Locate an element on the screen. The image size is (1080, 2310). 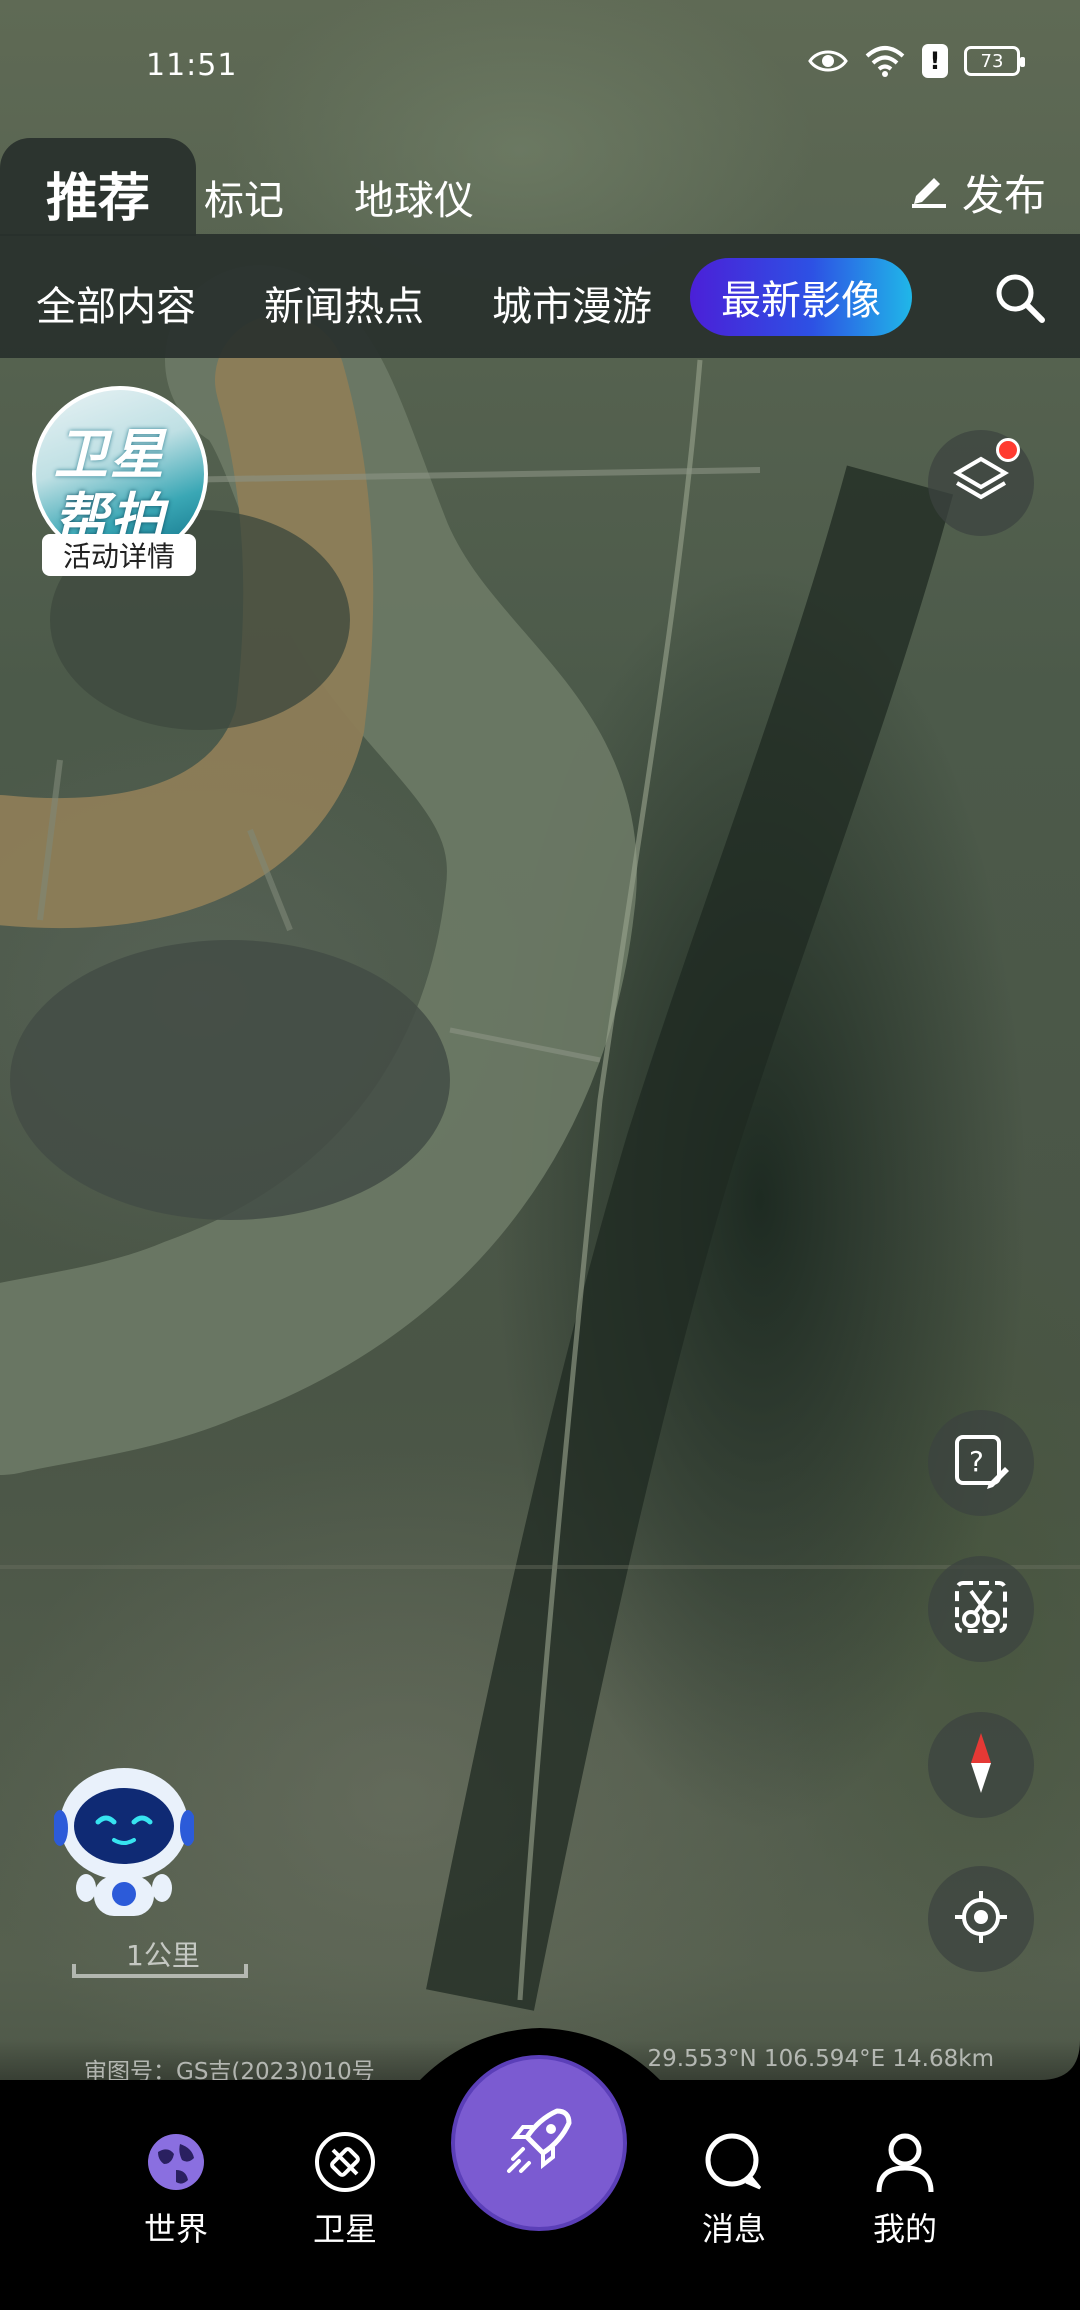
scissors-icon is located at coordinates (981, 1609).